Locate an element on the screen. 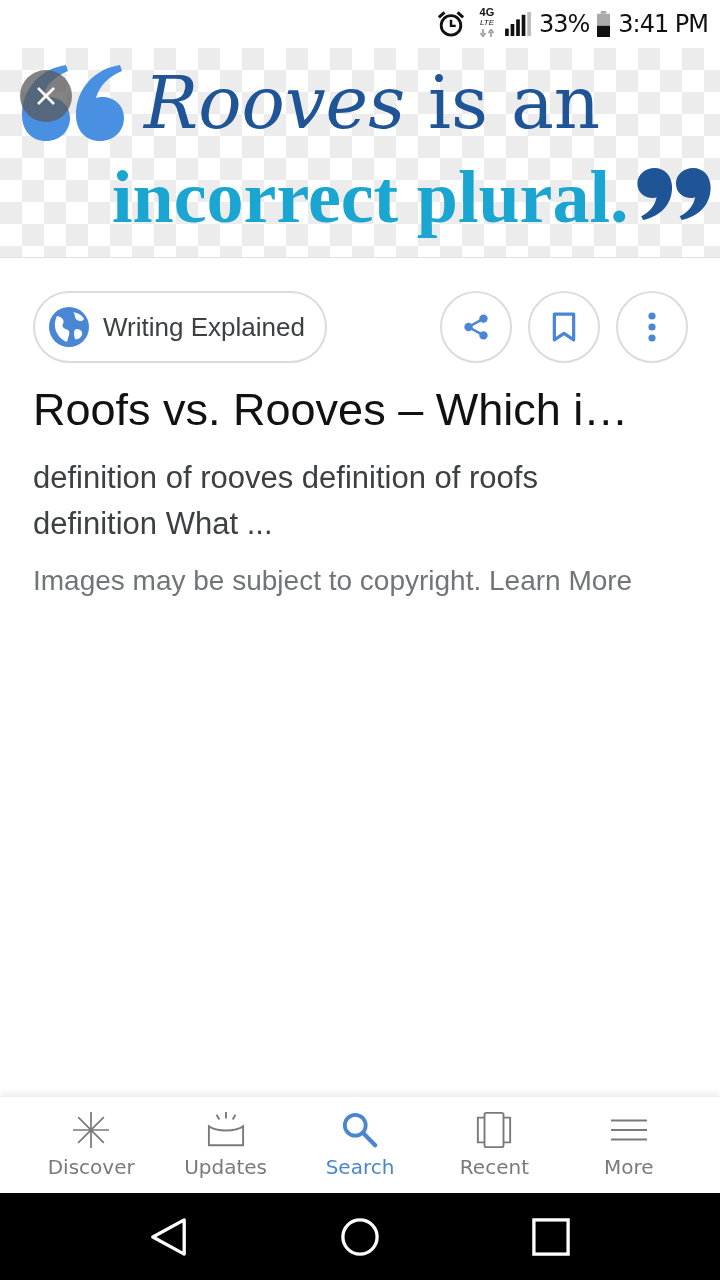 This screenshot has height=1280, width=720. close-icon is located at coordinates (46, 96).